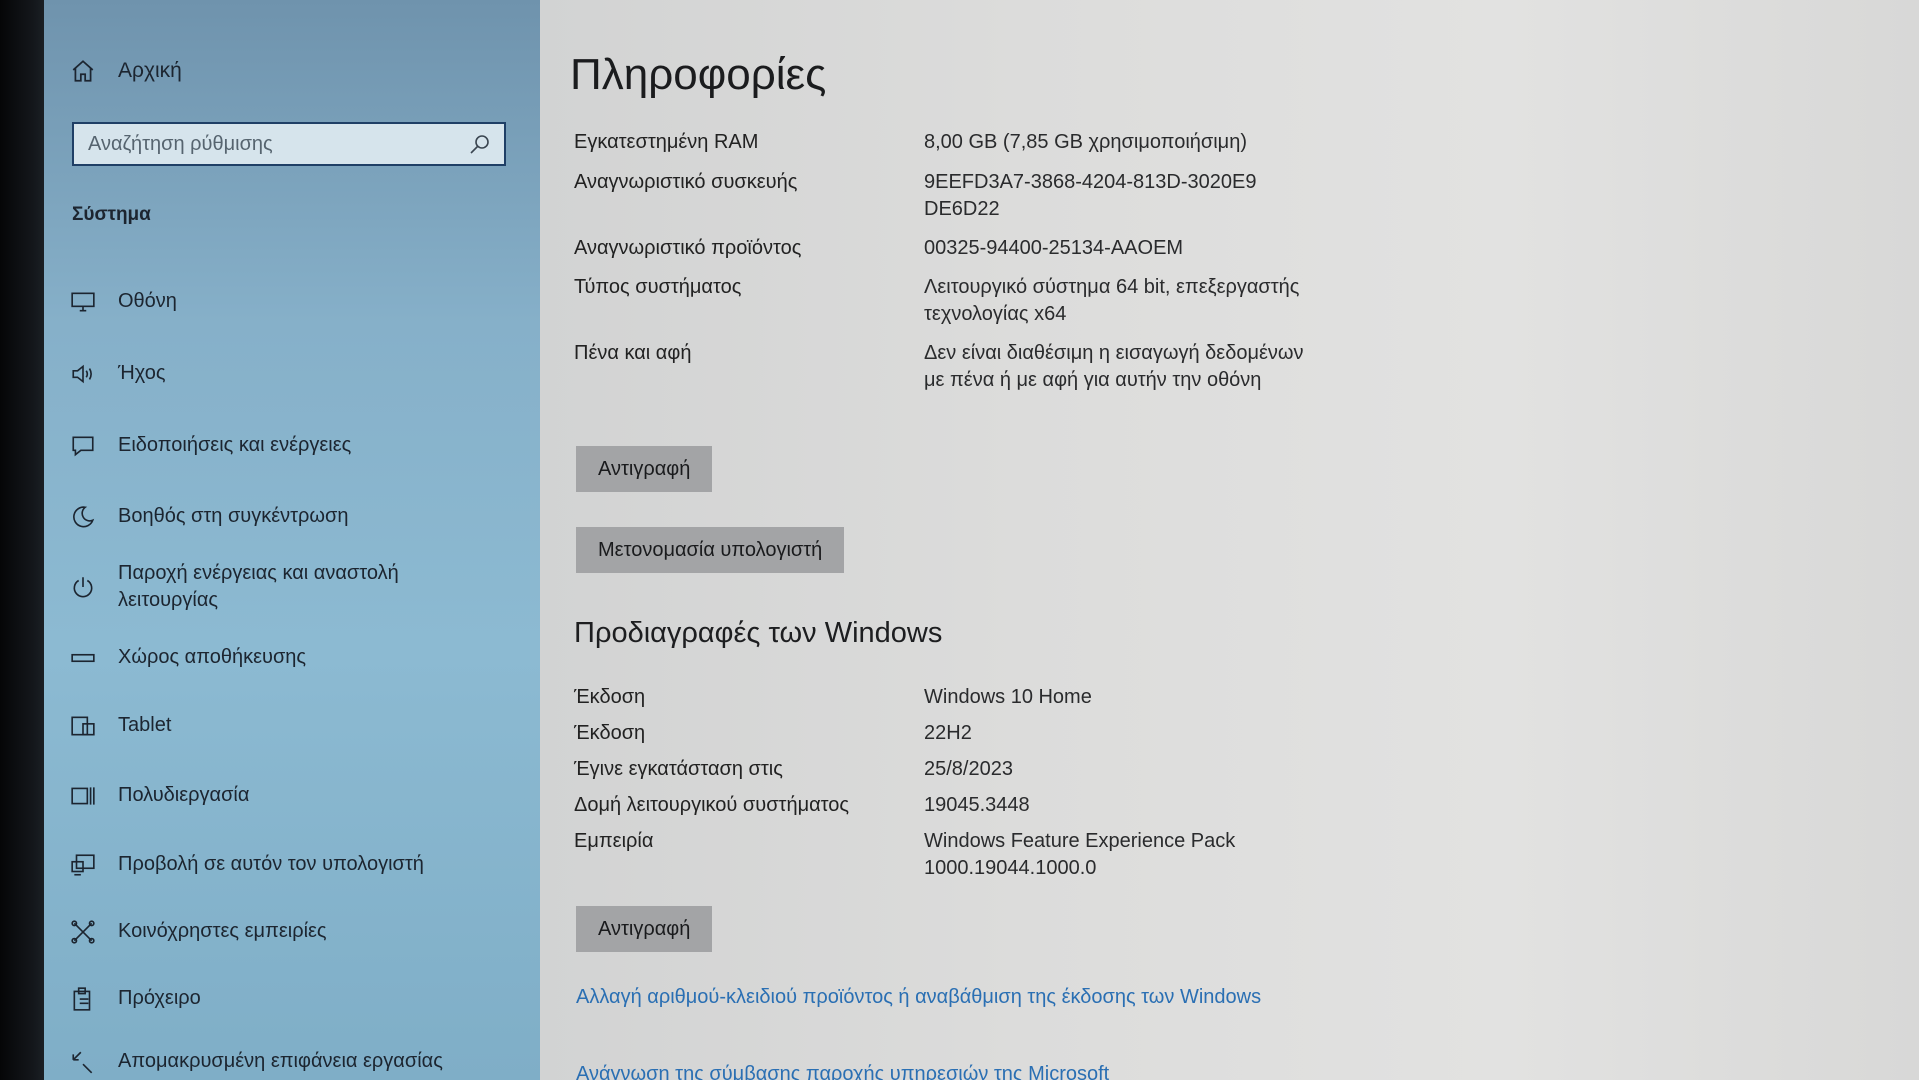 The width and height of the screenshot is (1919, 1080). What do you see at coordinates (147, 301) in the screenshot?
I see `sidebar-item-label: Οθόνη` at bounding box center [147, 301].